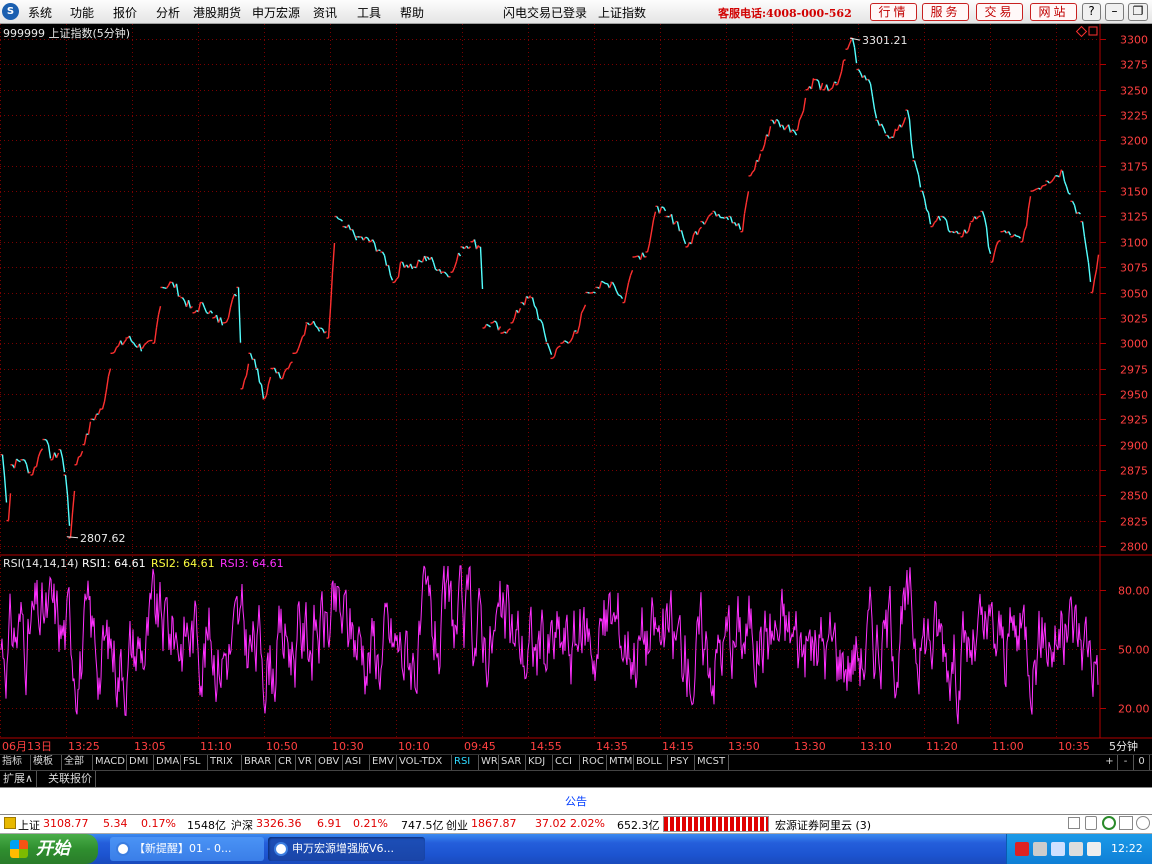  I want to click on tray-ime-icon, so click(1022, 849).